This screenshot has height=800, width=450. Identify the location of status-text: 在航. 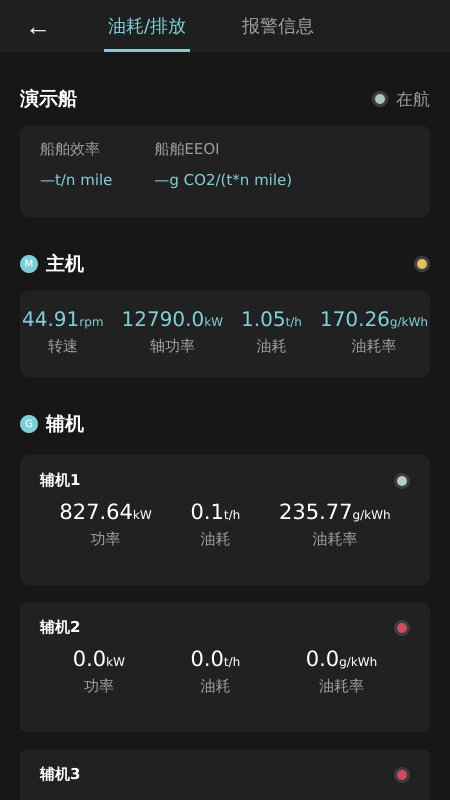
(413, 99).